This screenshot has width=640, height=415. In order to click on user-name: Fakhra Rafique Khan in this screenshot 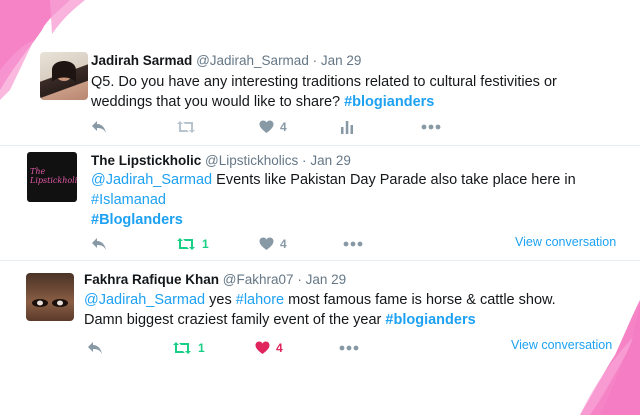, I will do `click(151, 279)`.